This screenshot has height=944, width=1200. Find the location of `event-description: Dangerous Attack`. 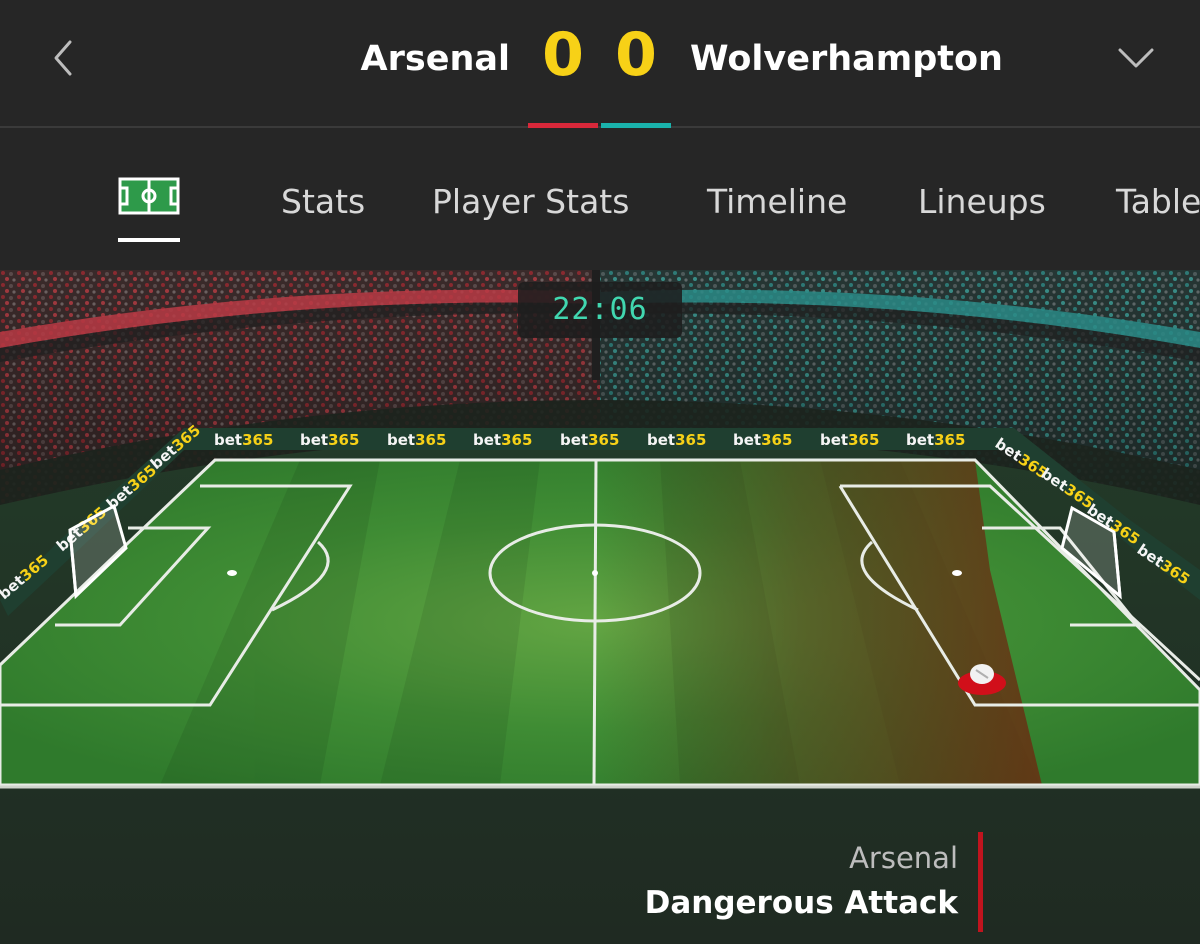

event-description: Dangerous Attack is located at coordinates (801, 903).